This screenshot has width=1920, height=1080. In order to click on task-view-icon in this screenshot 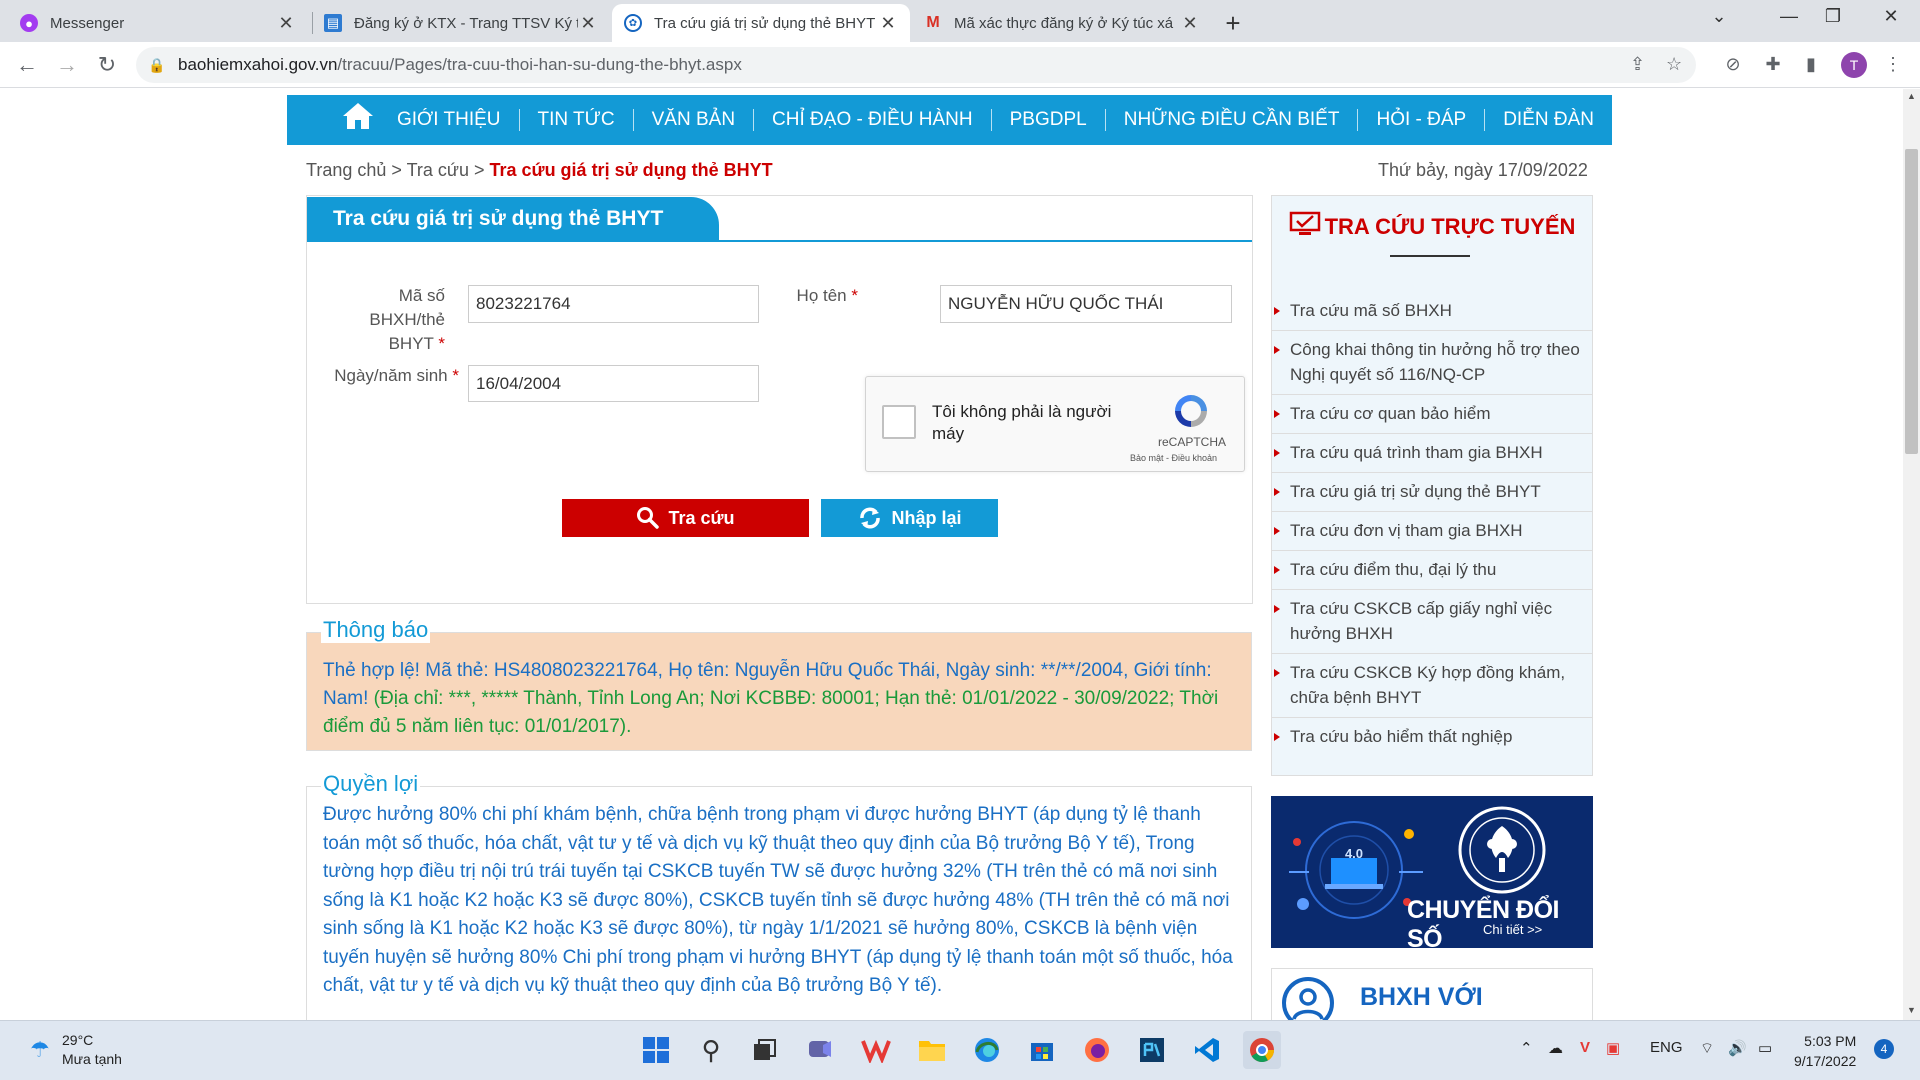, I will do `click(765, 1050)`.